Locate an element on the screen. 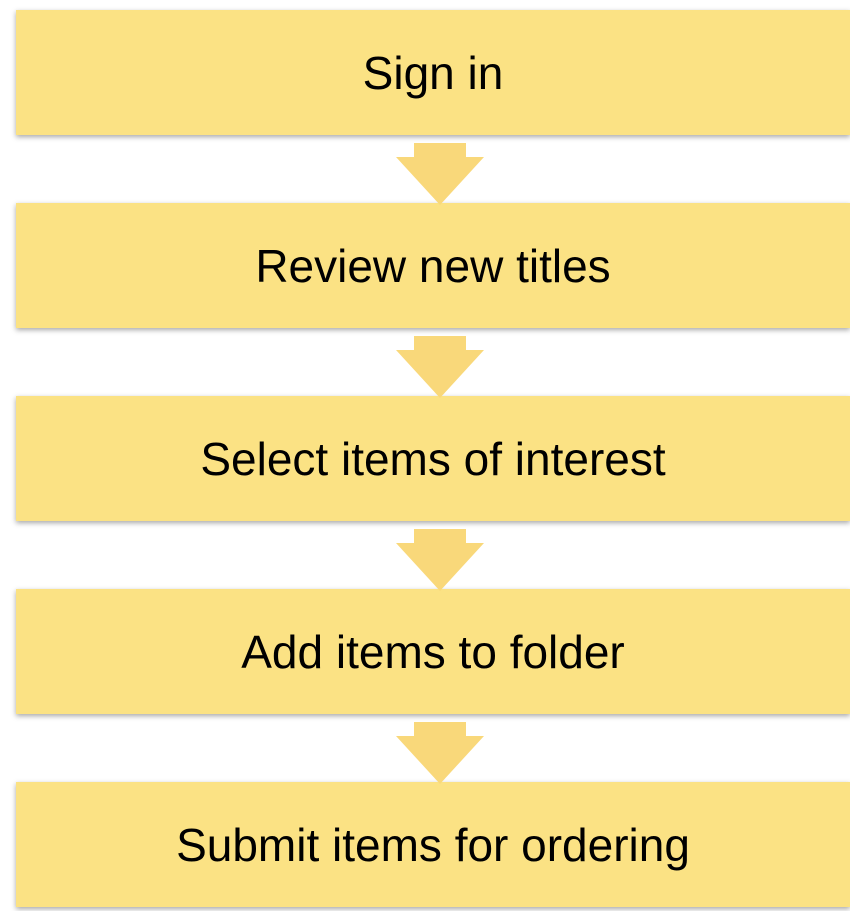 The width and height of the screenshot is (850, 911). step-label: Sign in is located at coordinates (433, 72).